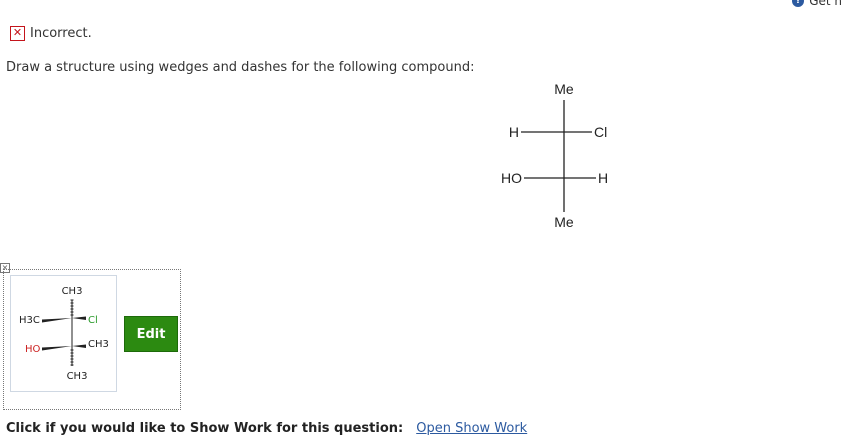 The width and height of the screenshot is (842, 439). What do you see at coordinates (72, 291) in the screenshot?
I see `structure-top-label: CH3` at bounding box center [72, 291].